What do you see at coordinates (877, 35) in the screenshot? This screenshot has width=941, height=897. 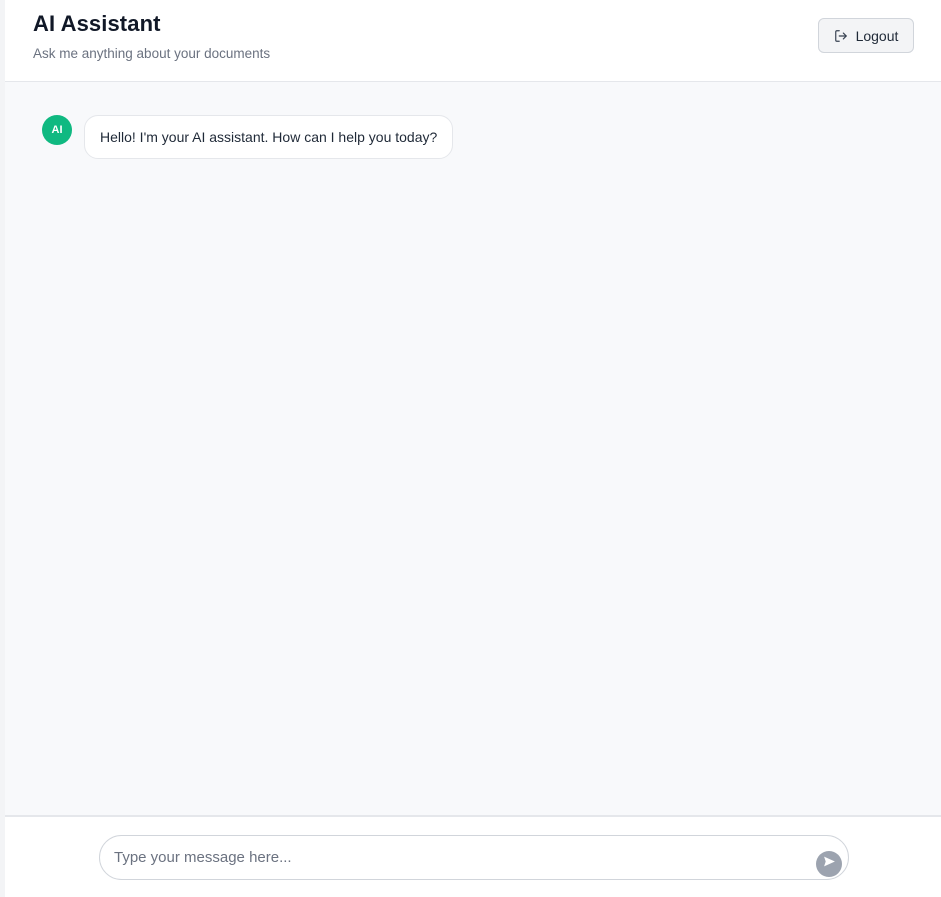 I see `logout-label: Logout` at bounding box center [877, 35].